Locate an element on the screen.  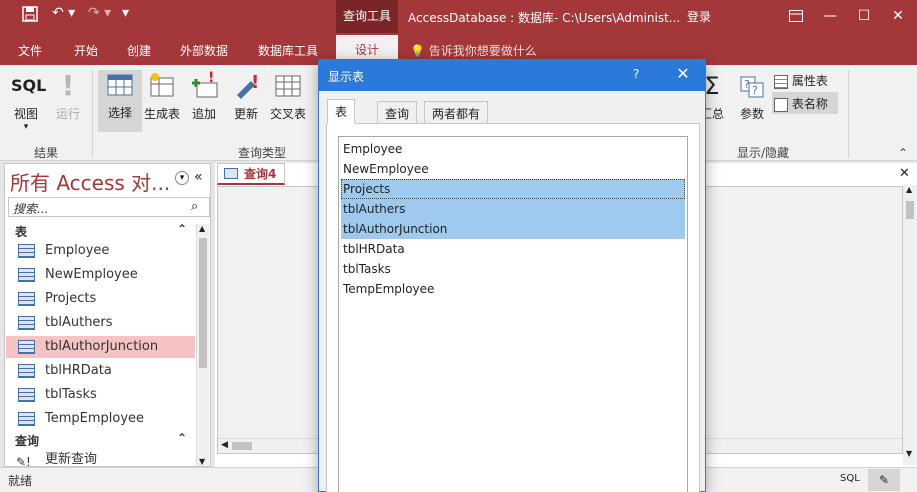
append-button: ! 追加 is located at coordinates (204, 100).